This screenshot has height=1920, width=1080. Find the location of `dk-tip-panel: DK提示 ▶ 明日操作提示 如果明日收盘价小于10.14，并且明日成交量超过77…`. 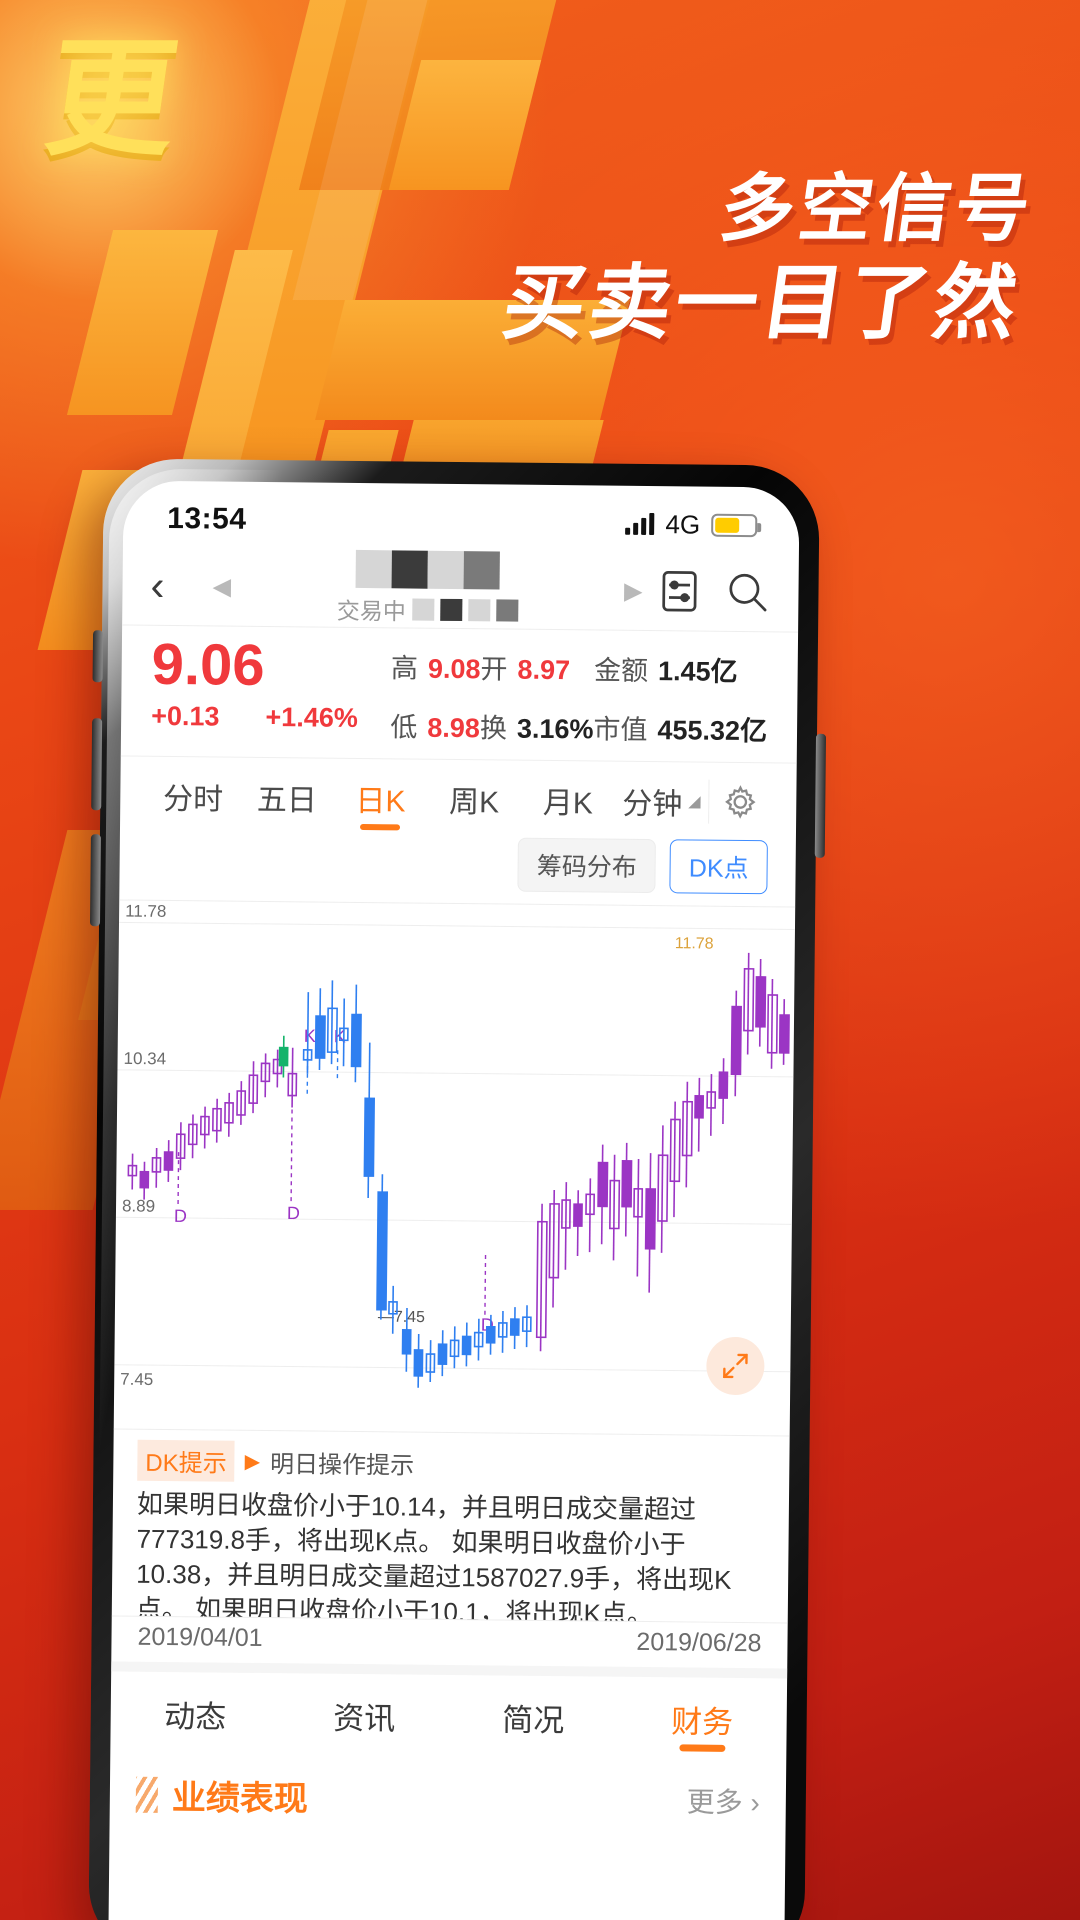

dk-tip-panel: DK提示 ▶ 明日操作提示 如果明日收盘价小于10.14，并且明日成交量超过77… is located at coordinates (451, 1526).